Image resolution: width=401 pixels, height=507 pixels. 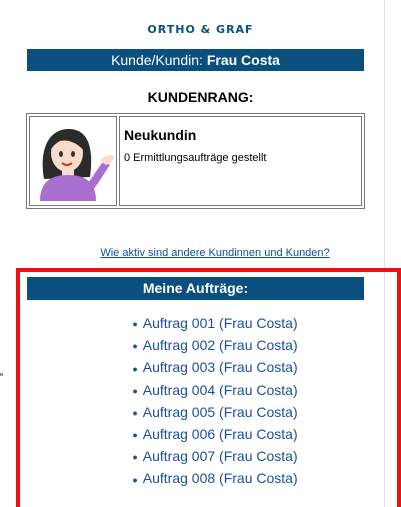 I want to click on customer-name: Frau Costa, so click(x=243, y=60).